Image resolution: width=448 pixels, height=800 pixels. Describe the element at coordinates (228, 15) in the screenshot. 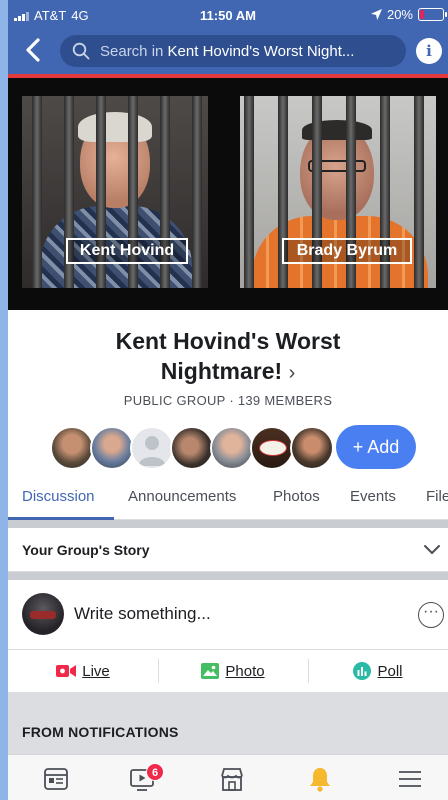

I see `status-bar: AT&T 4G 11:50 AM 20%` at that location.